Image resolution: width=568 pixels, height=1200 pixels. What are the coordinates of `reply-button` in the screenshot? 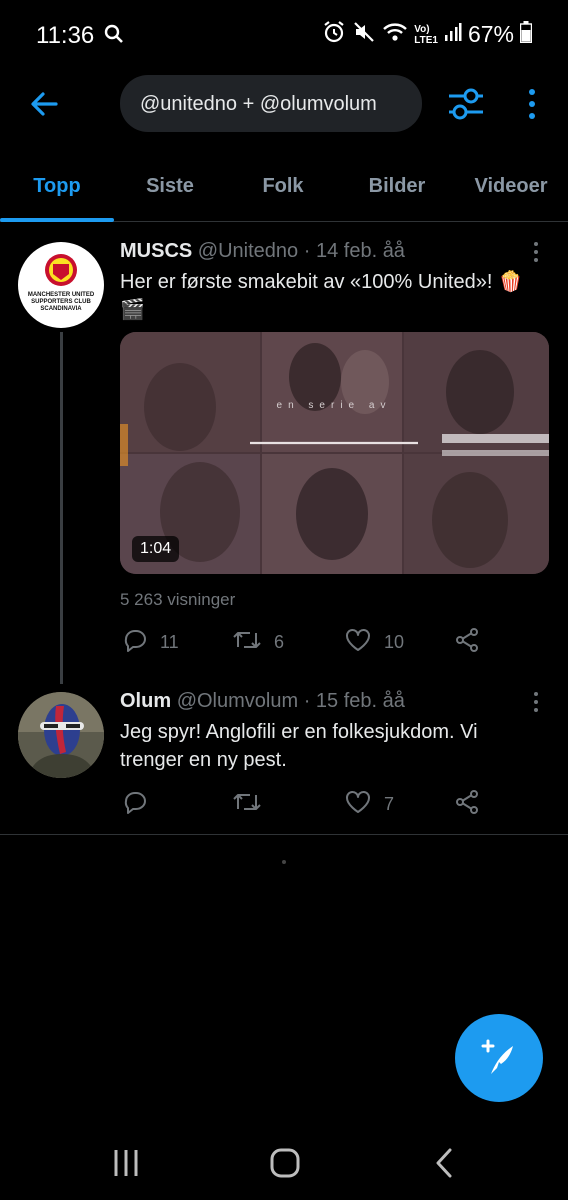 It's located at (141, 804).